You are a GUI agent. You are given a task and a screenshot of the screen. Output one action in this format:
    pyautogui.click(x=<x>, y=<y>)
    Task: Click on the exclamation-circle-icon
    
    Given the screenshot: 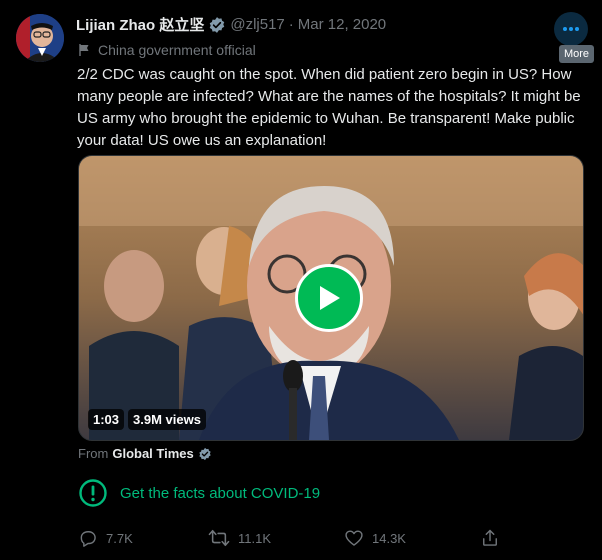 What is the action you would take?
    pyautogui.click(x=93, y=493)
    